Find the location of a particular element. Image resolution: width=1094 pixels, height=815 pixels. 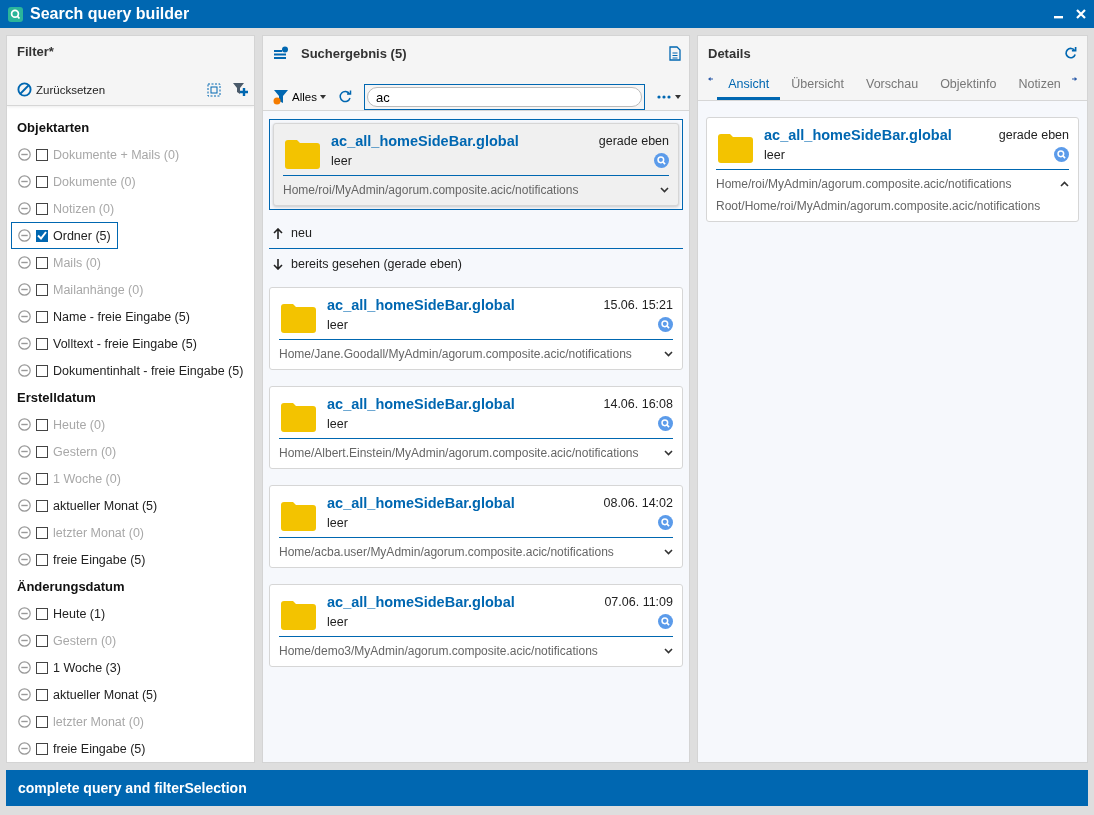

result-time: 07.06. 11:09 is located at coordinates (638, 602).